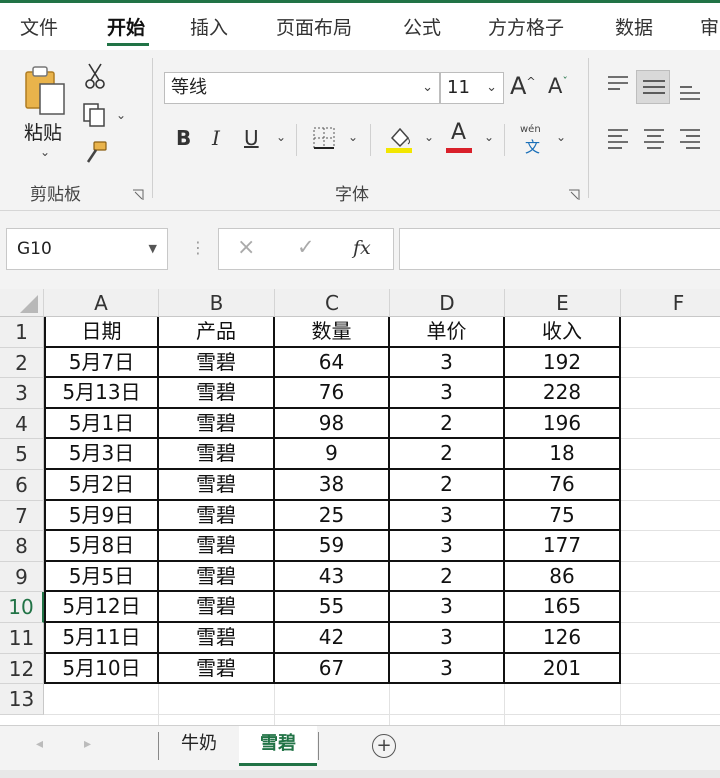  Describe the element at coordinates (22, 424) in the screenshot. I see `row-header-4: 4` at that location.